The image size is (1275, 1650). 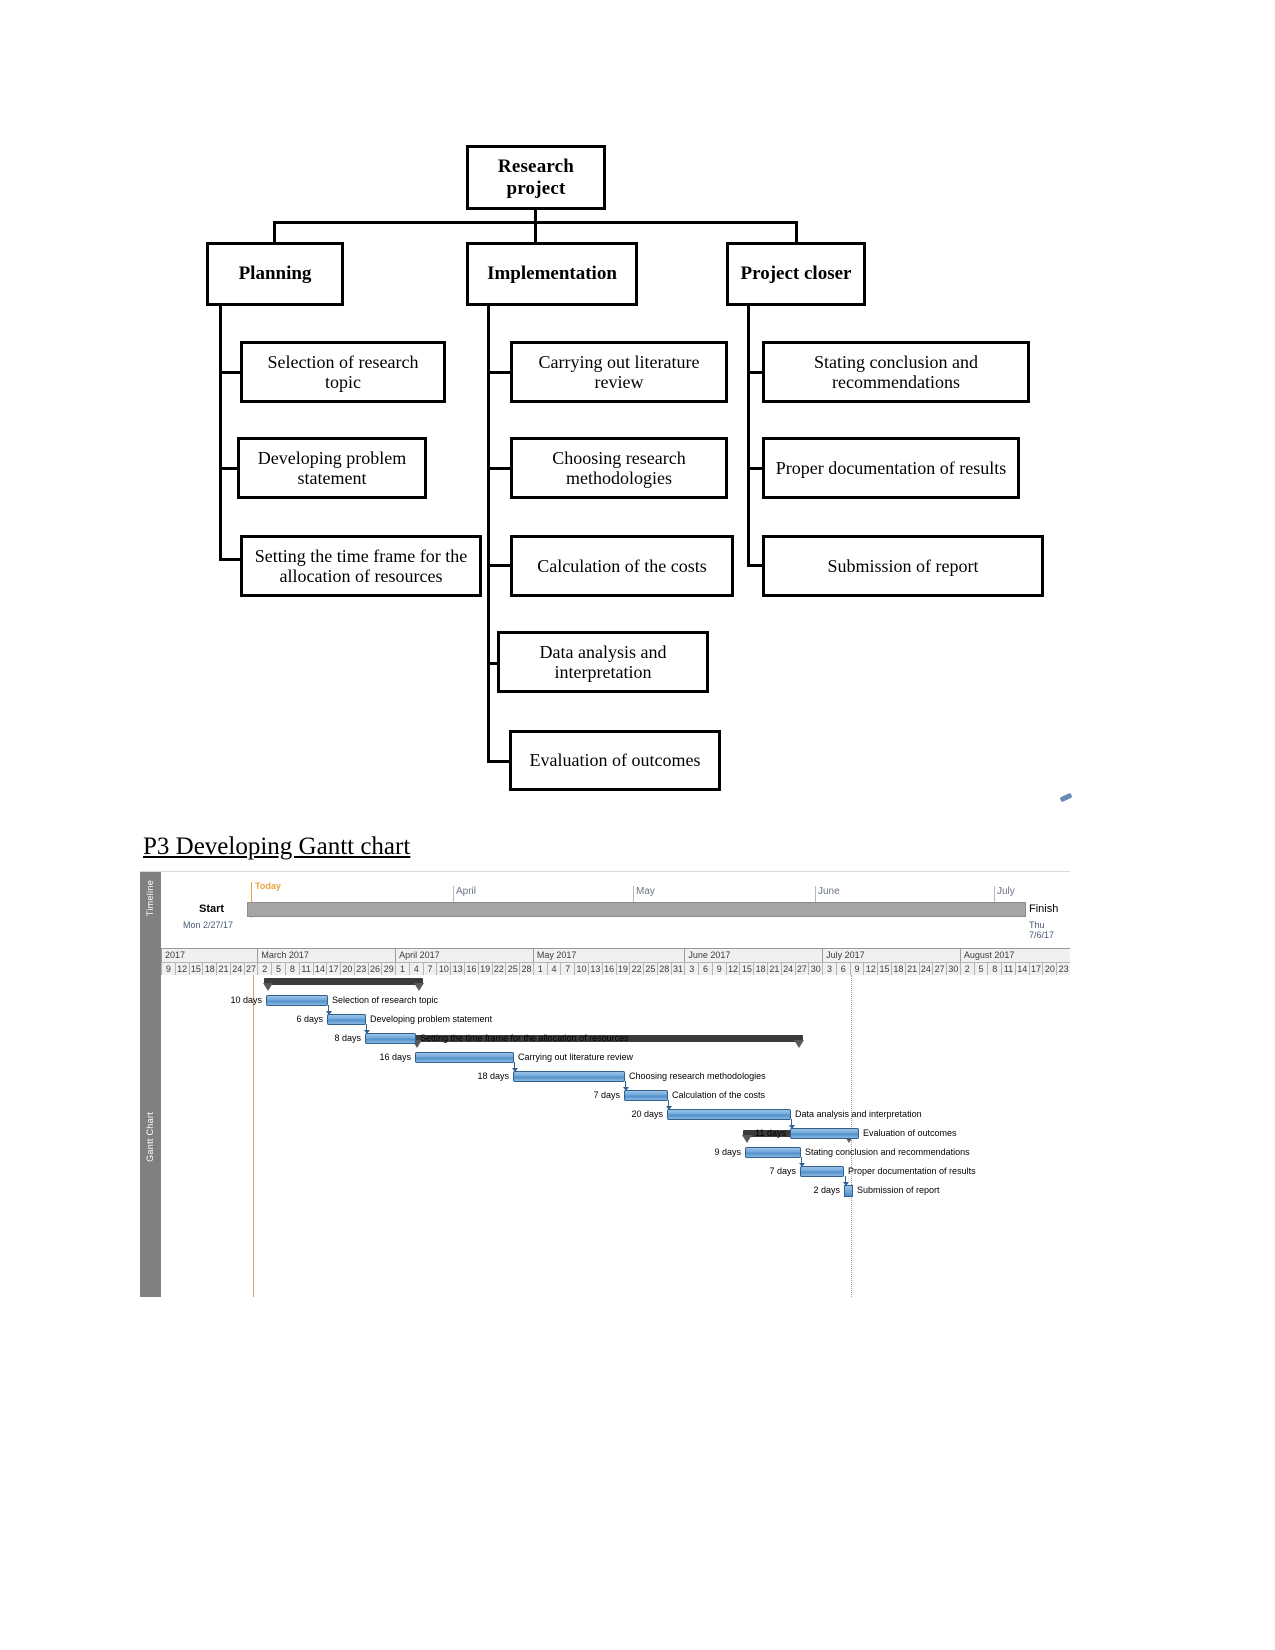 I want to click on connector-rail-closer, so click(x=748, y=436).